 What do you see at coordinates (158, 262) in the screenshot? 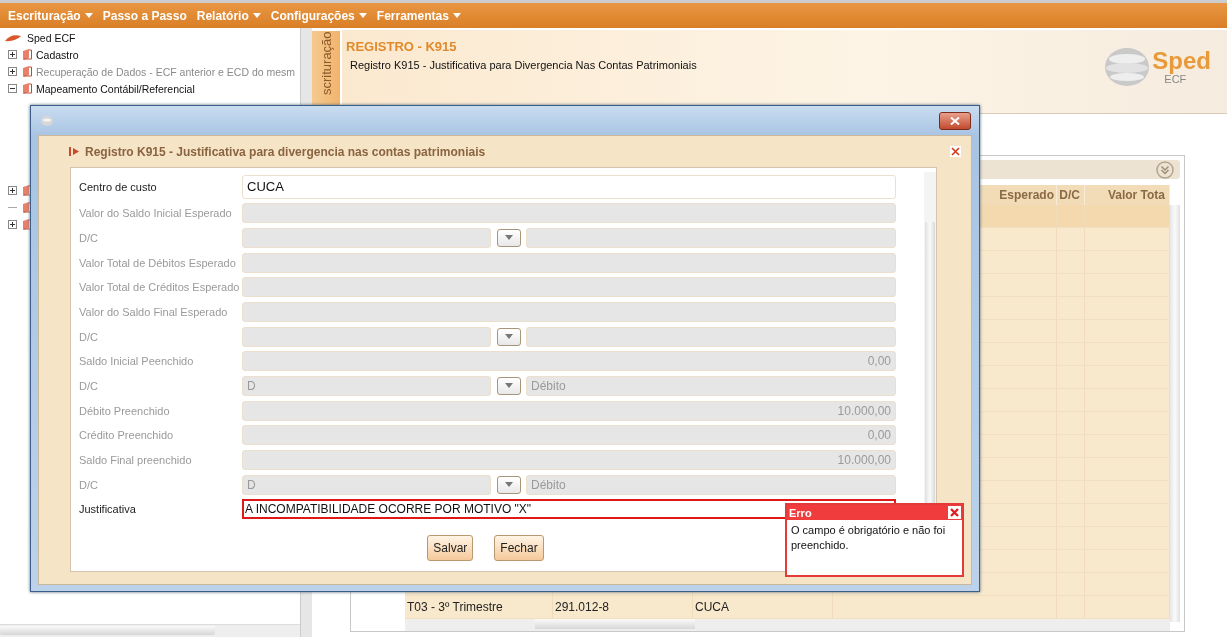
I see `field-label: Valor Total de Débitos Esperado` at bounding box center [158, 262].